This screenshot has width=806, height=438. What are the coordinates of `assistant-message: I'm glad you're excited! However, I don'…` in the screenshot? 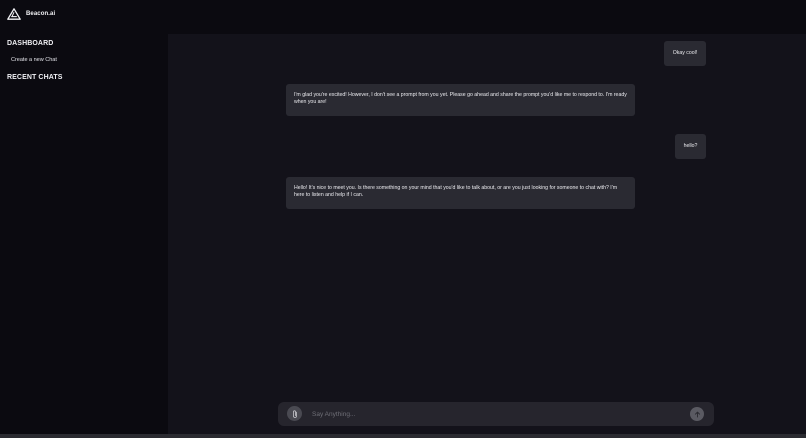 It's located at (460, 100).